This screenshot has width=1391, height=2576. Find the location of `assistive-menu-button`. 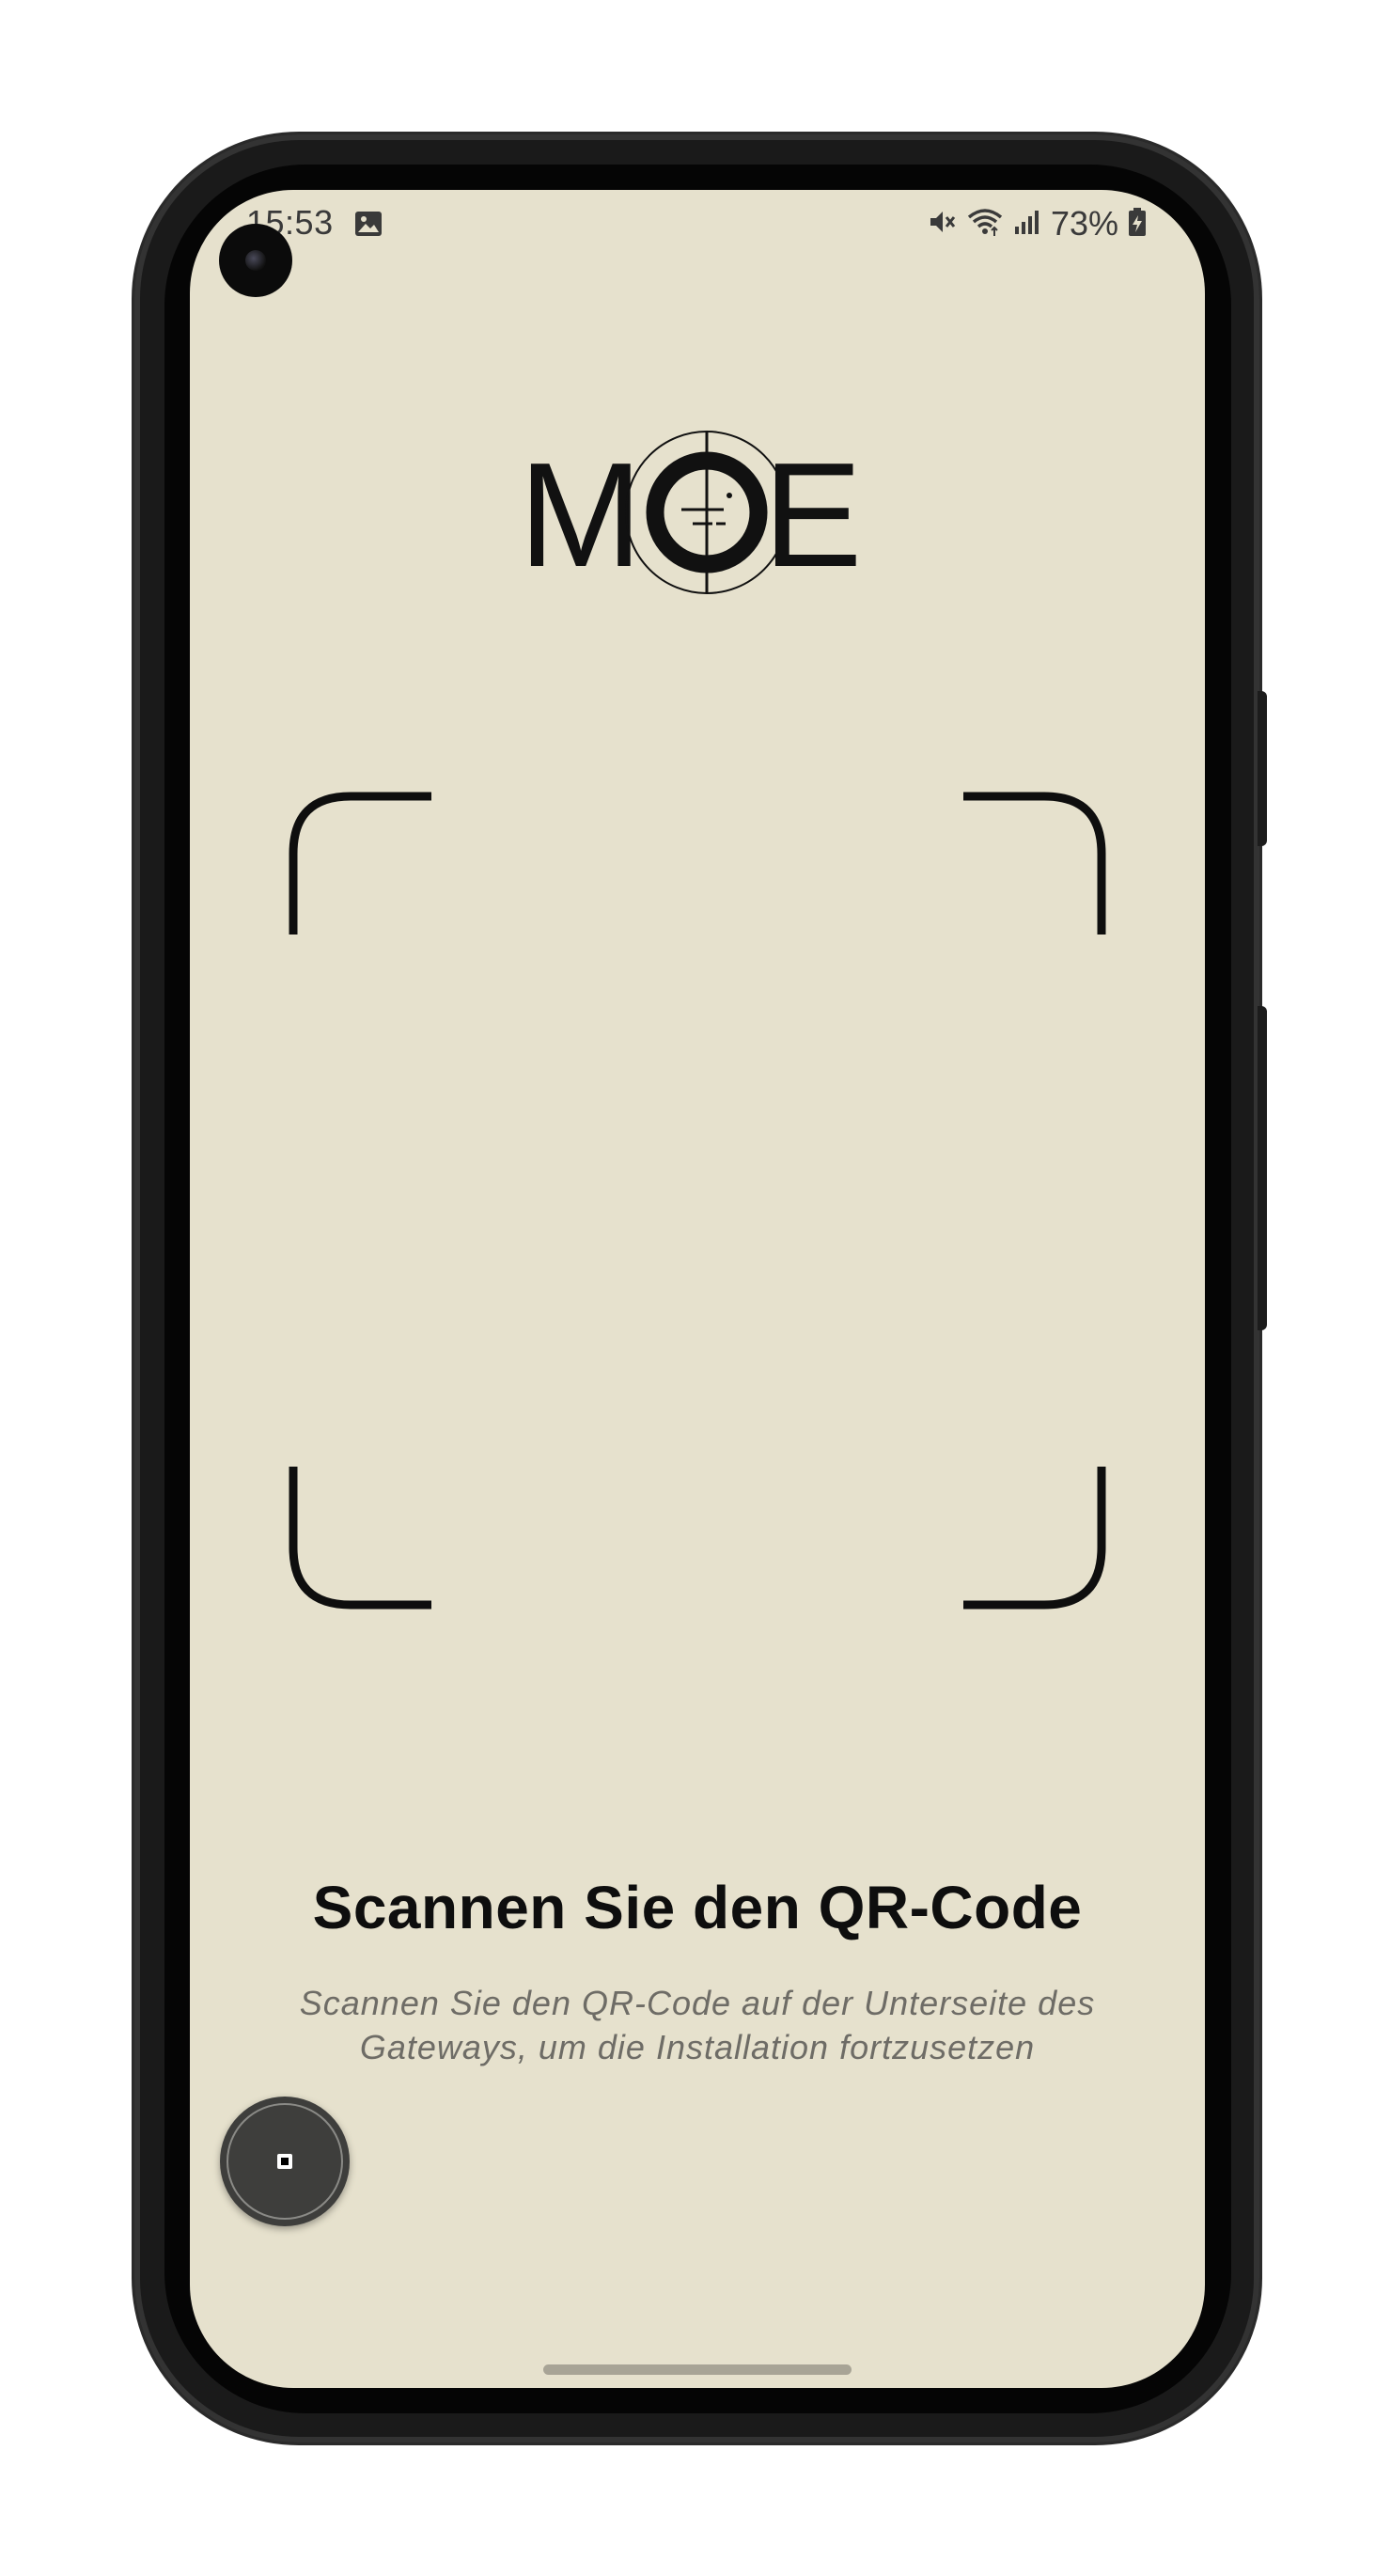

assistive-menu-button is located at coordinates (285, 2162).